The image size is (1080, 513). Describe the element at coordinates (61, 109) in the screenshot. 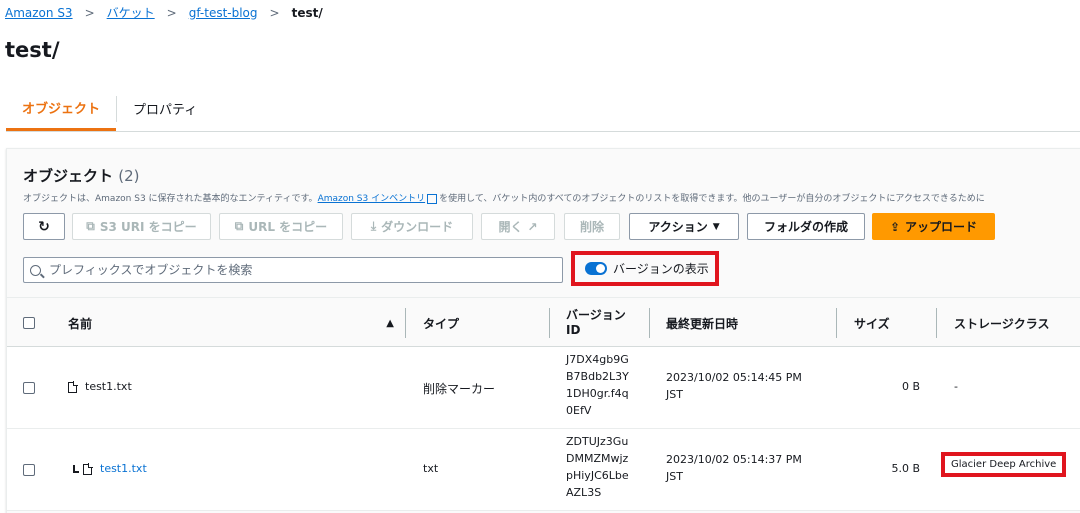

I see `tab-objects: オブジェクト` at that location.